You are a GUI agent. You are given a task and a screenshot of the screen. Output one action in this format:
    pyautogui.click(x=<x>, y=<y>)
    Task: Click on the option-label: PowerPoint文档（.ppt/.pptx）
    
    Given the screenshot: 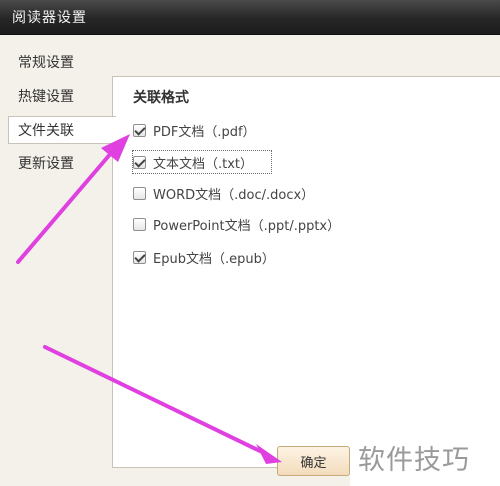 What is the action you would take?
    pyautogui.click(x=247, y=226)
    